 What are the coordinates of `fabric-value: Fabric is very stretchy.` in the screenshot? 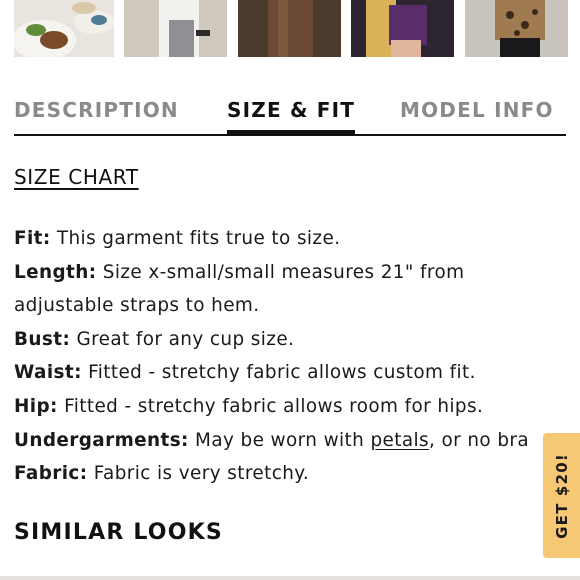 It's located at (198, 474).